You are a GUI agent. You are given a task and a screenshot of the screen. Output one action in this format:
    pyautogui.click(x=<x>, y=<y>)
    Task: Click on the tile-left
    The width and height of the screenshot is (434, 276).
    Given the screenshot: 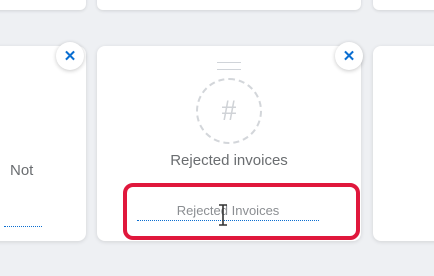 What is the action you would take?
    pyautogui.click(x=43, y=143)
    